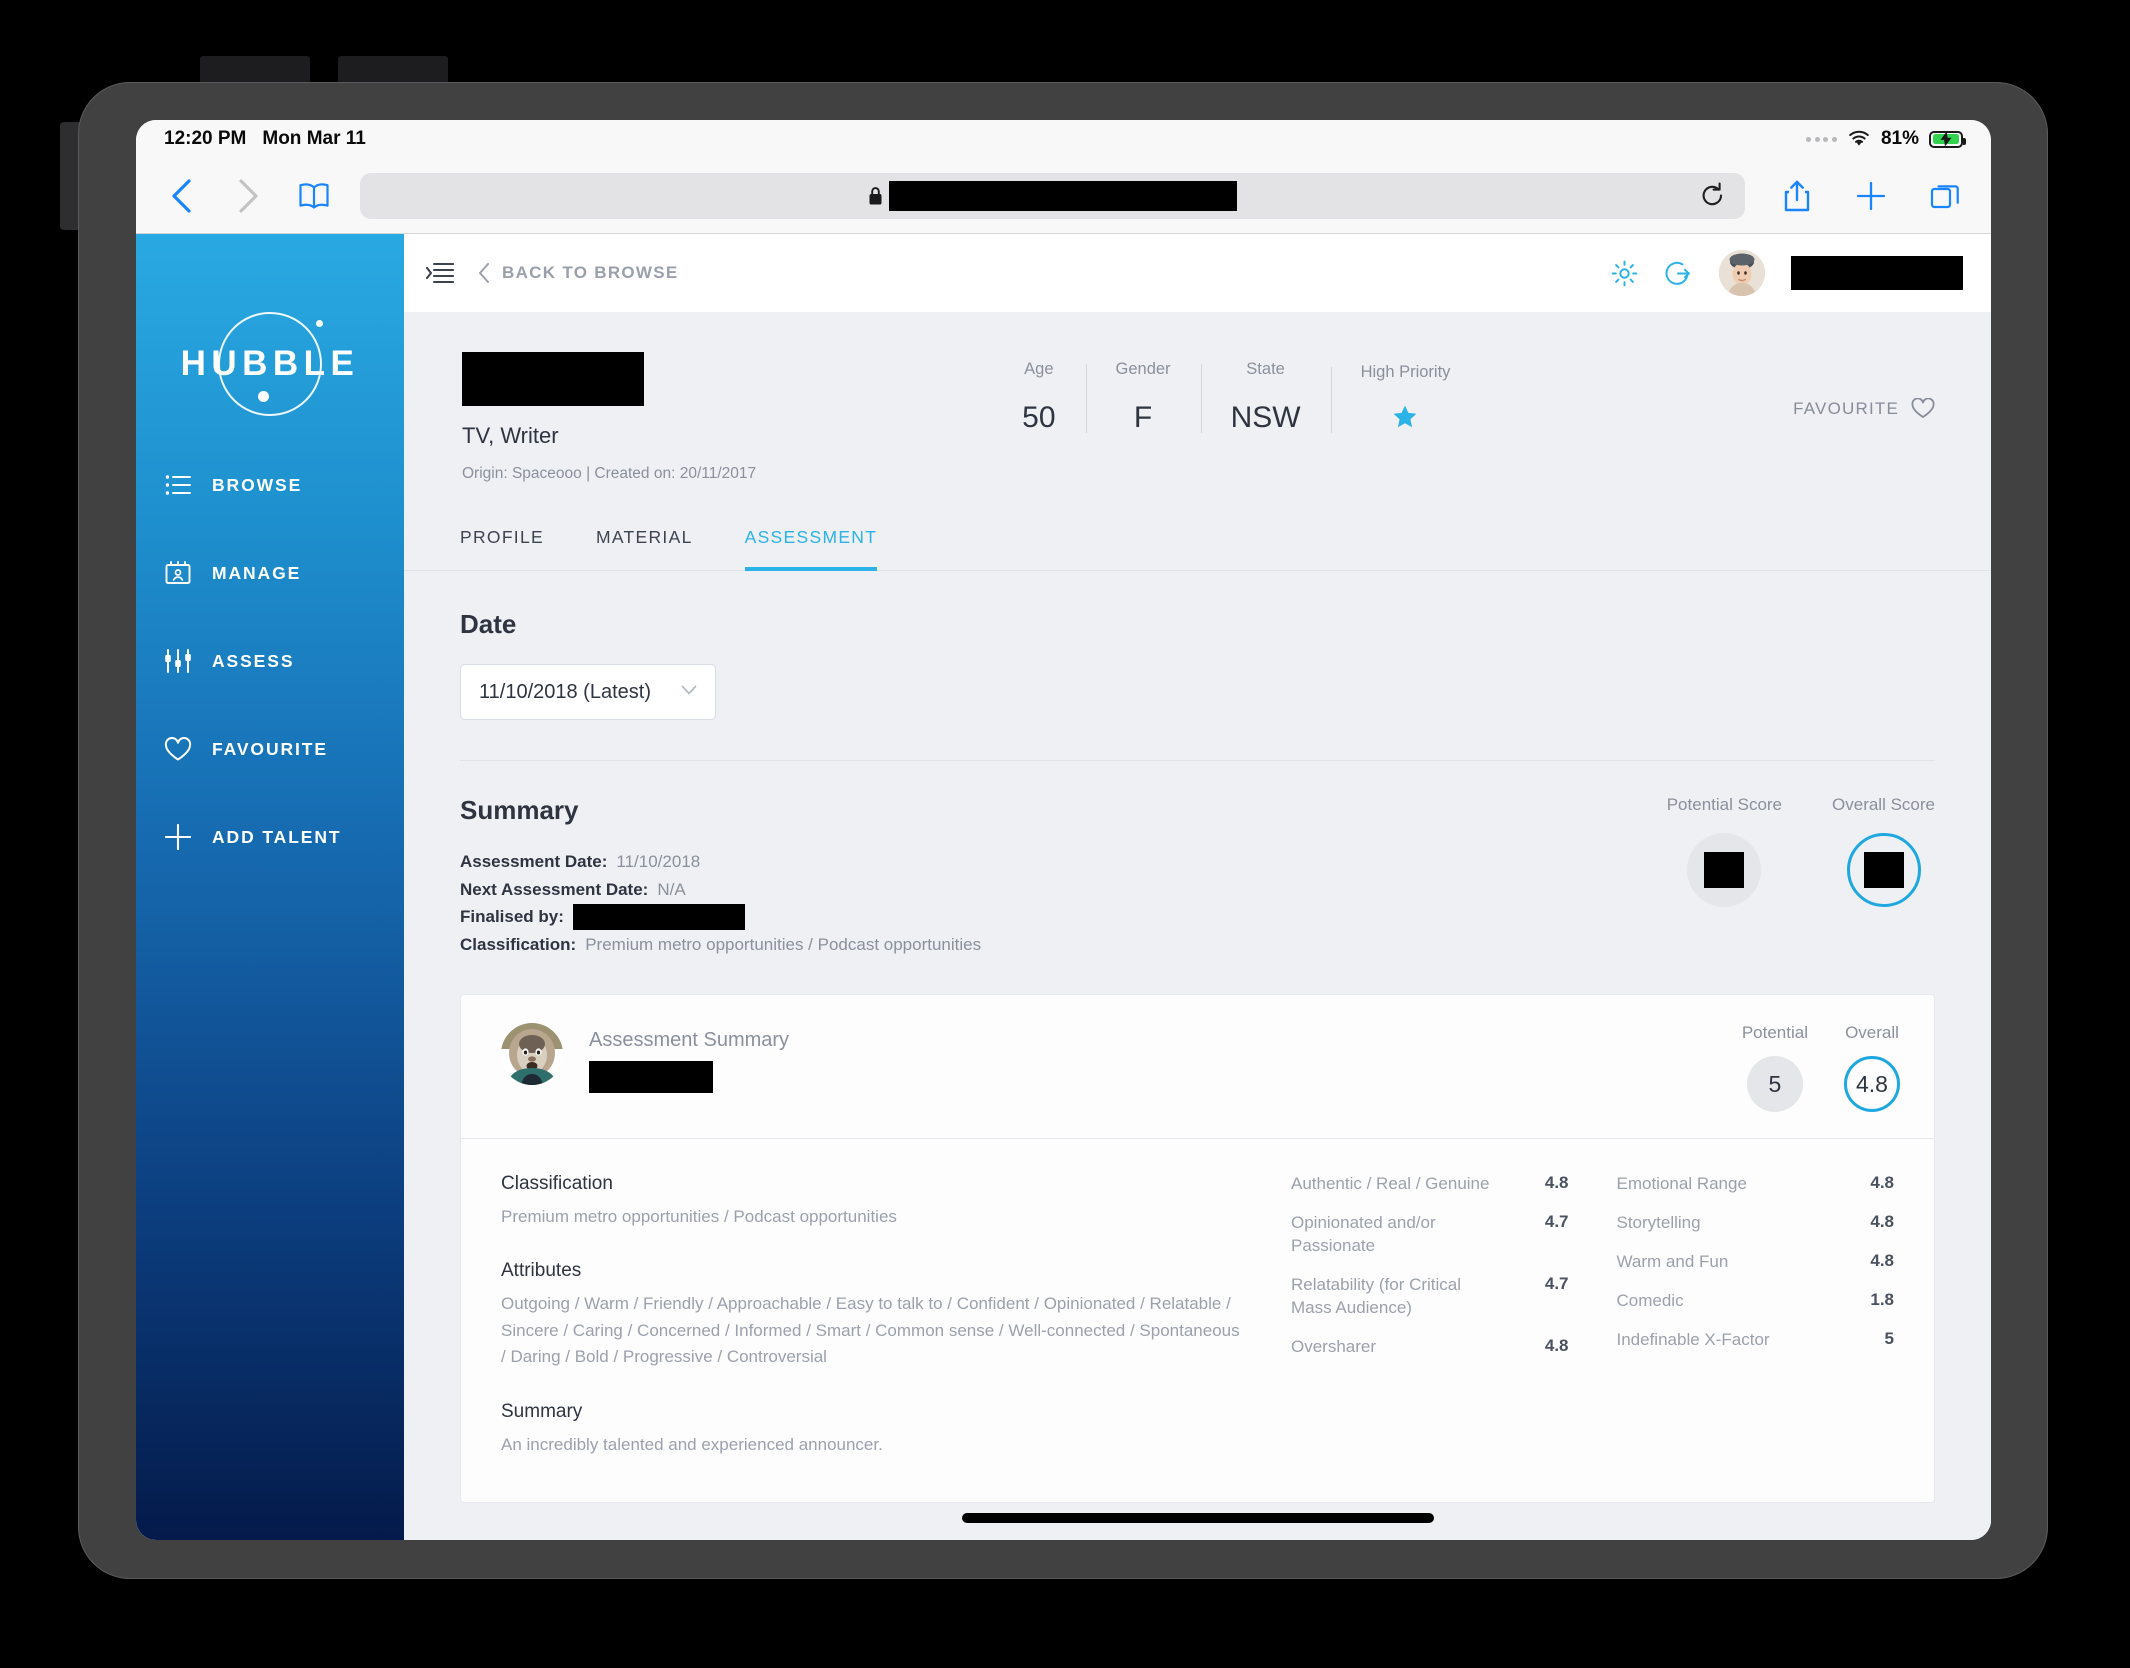 The height and width of the screenshot is (1668, 2130). Describe the element at coordinates (1052, 195) in the screenshot. I see `address-bar` at that location.